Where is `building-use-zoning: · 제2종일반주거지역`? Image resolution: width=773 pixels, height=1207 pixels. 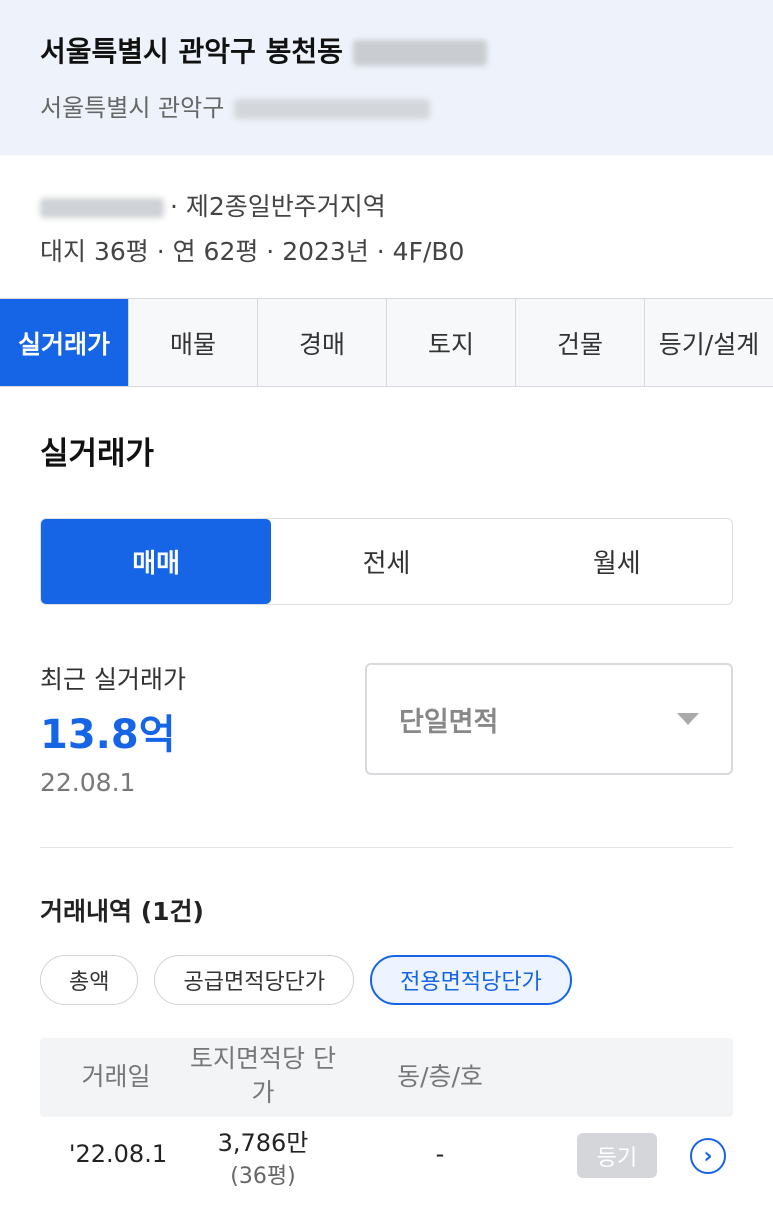
building-use-zoning: · 제2종일반주거지역 is located at coordinates (213, 205).